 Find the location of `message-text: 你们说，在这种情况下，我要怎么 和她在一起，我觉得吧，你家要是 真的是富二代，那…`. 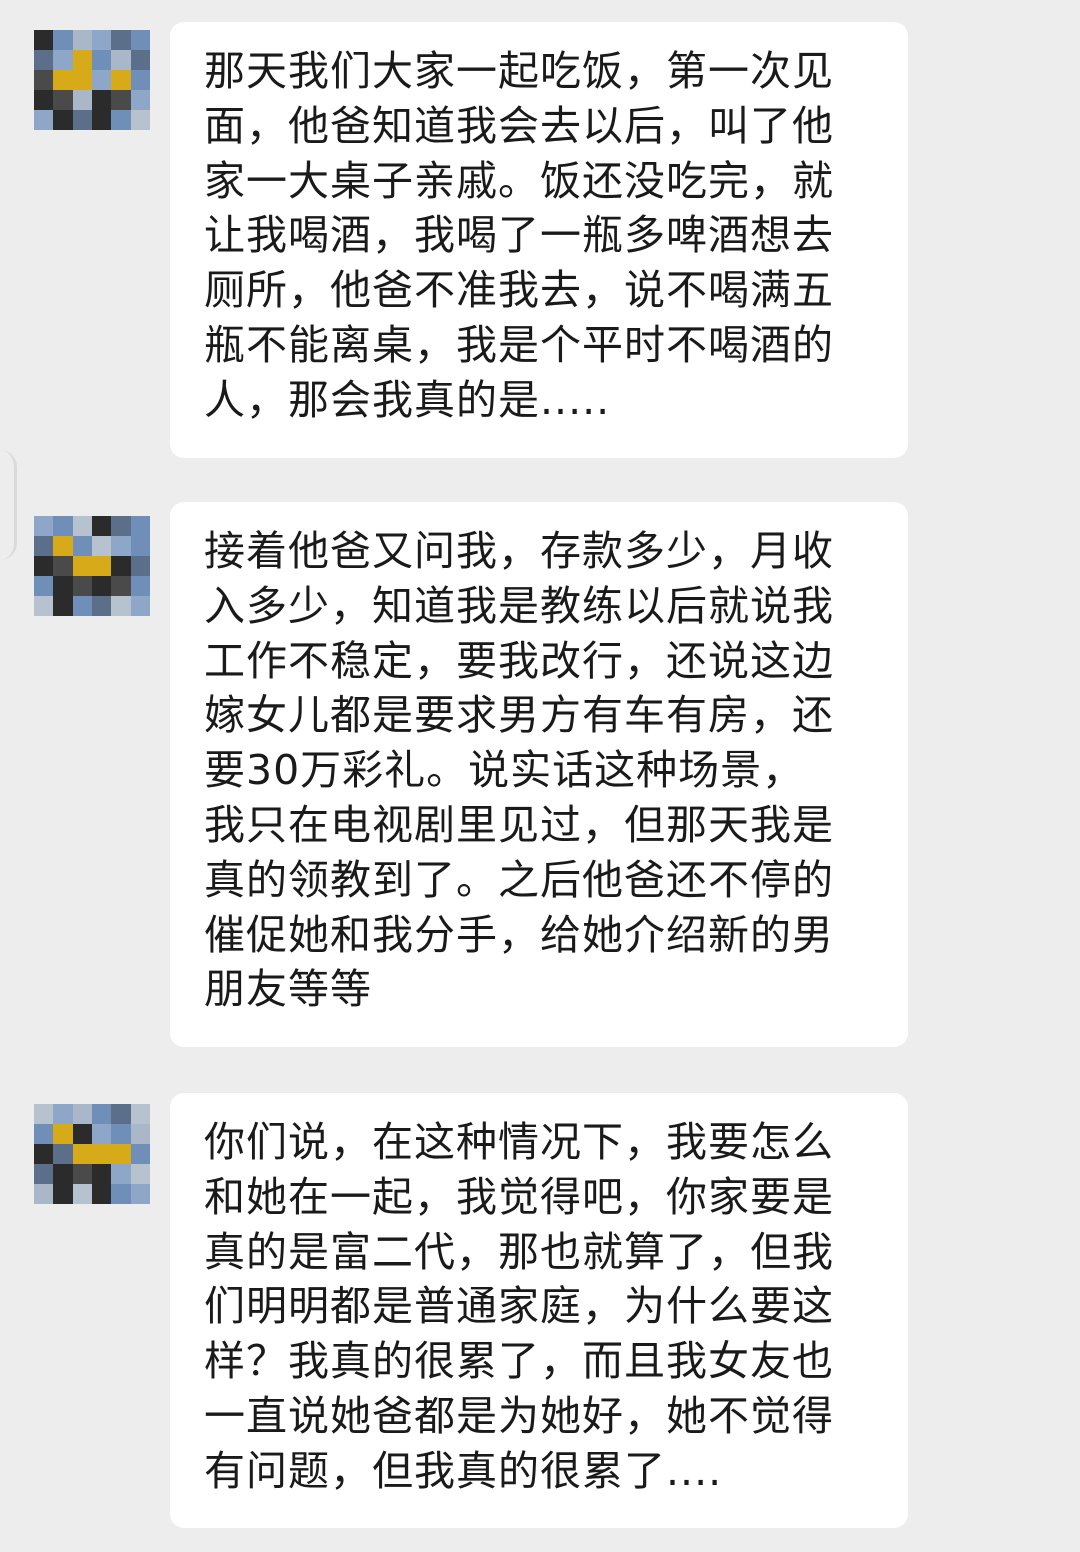

message-text: 你们说，在这种情况下，我要怎么 和她在一起，我觉得吧，你家要是 真的是富二代，那… is located at coordinates (519, 1306).